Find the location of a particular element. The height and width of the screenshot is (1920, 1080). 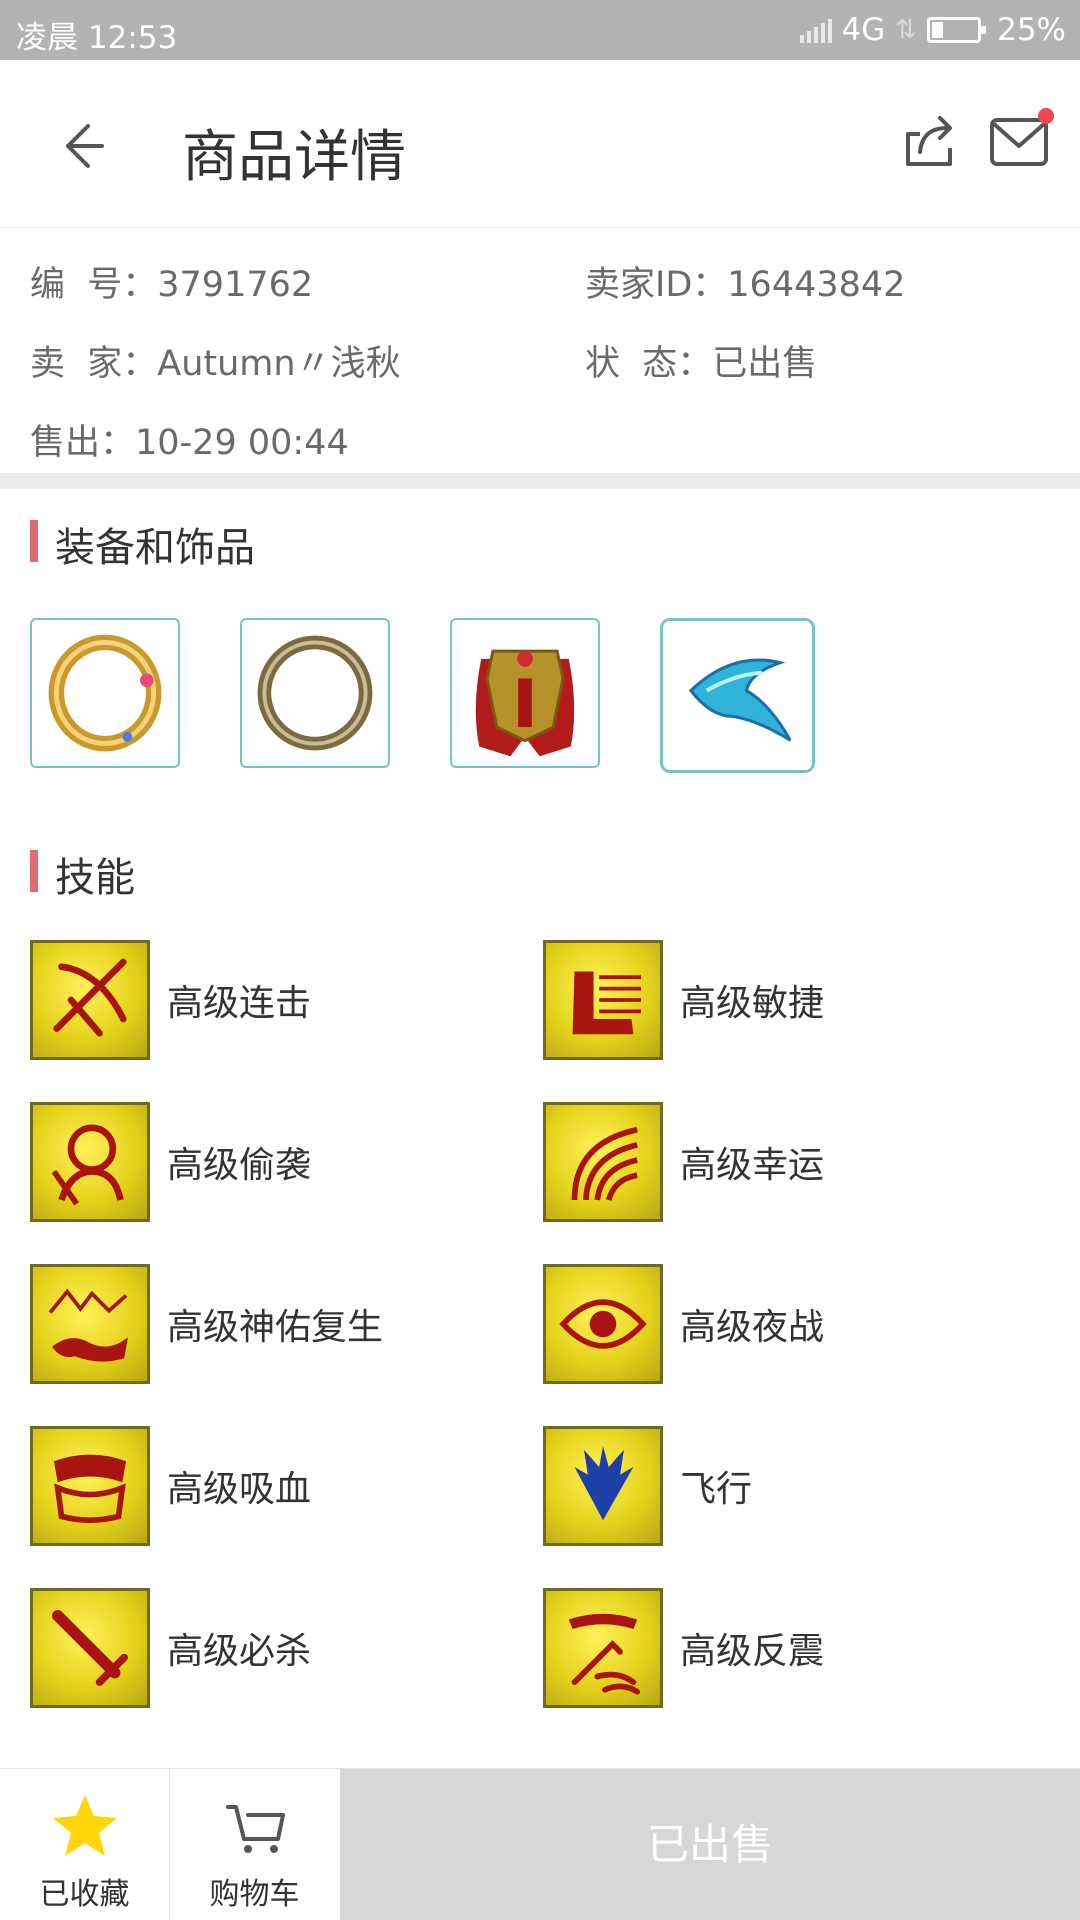

skill-item: 高级连击 is located at coordinates (270, 1000).